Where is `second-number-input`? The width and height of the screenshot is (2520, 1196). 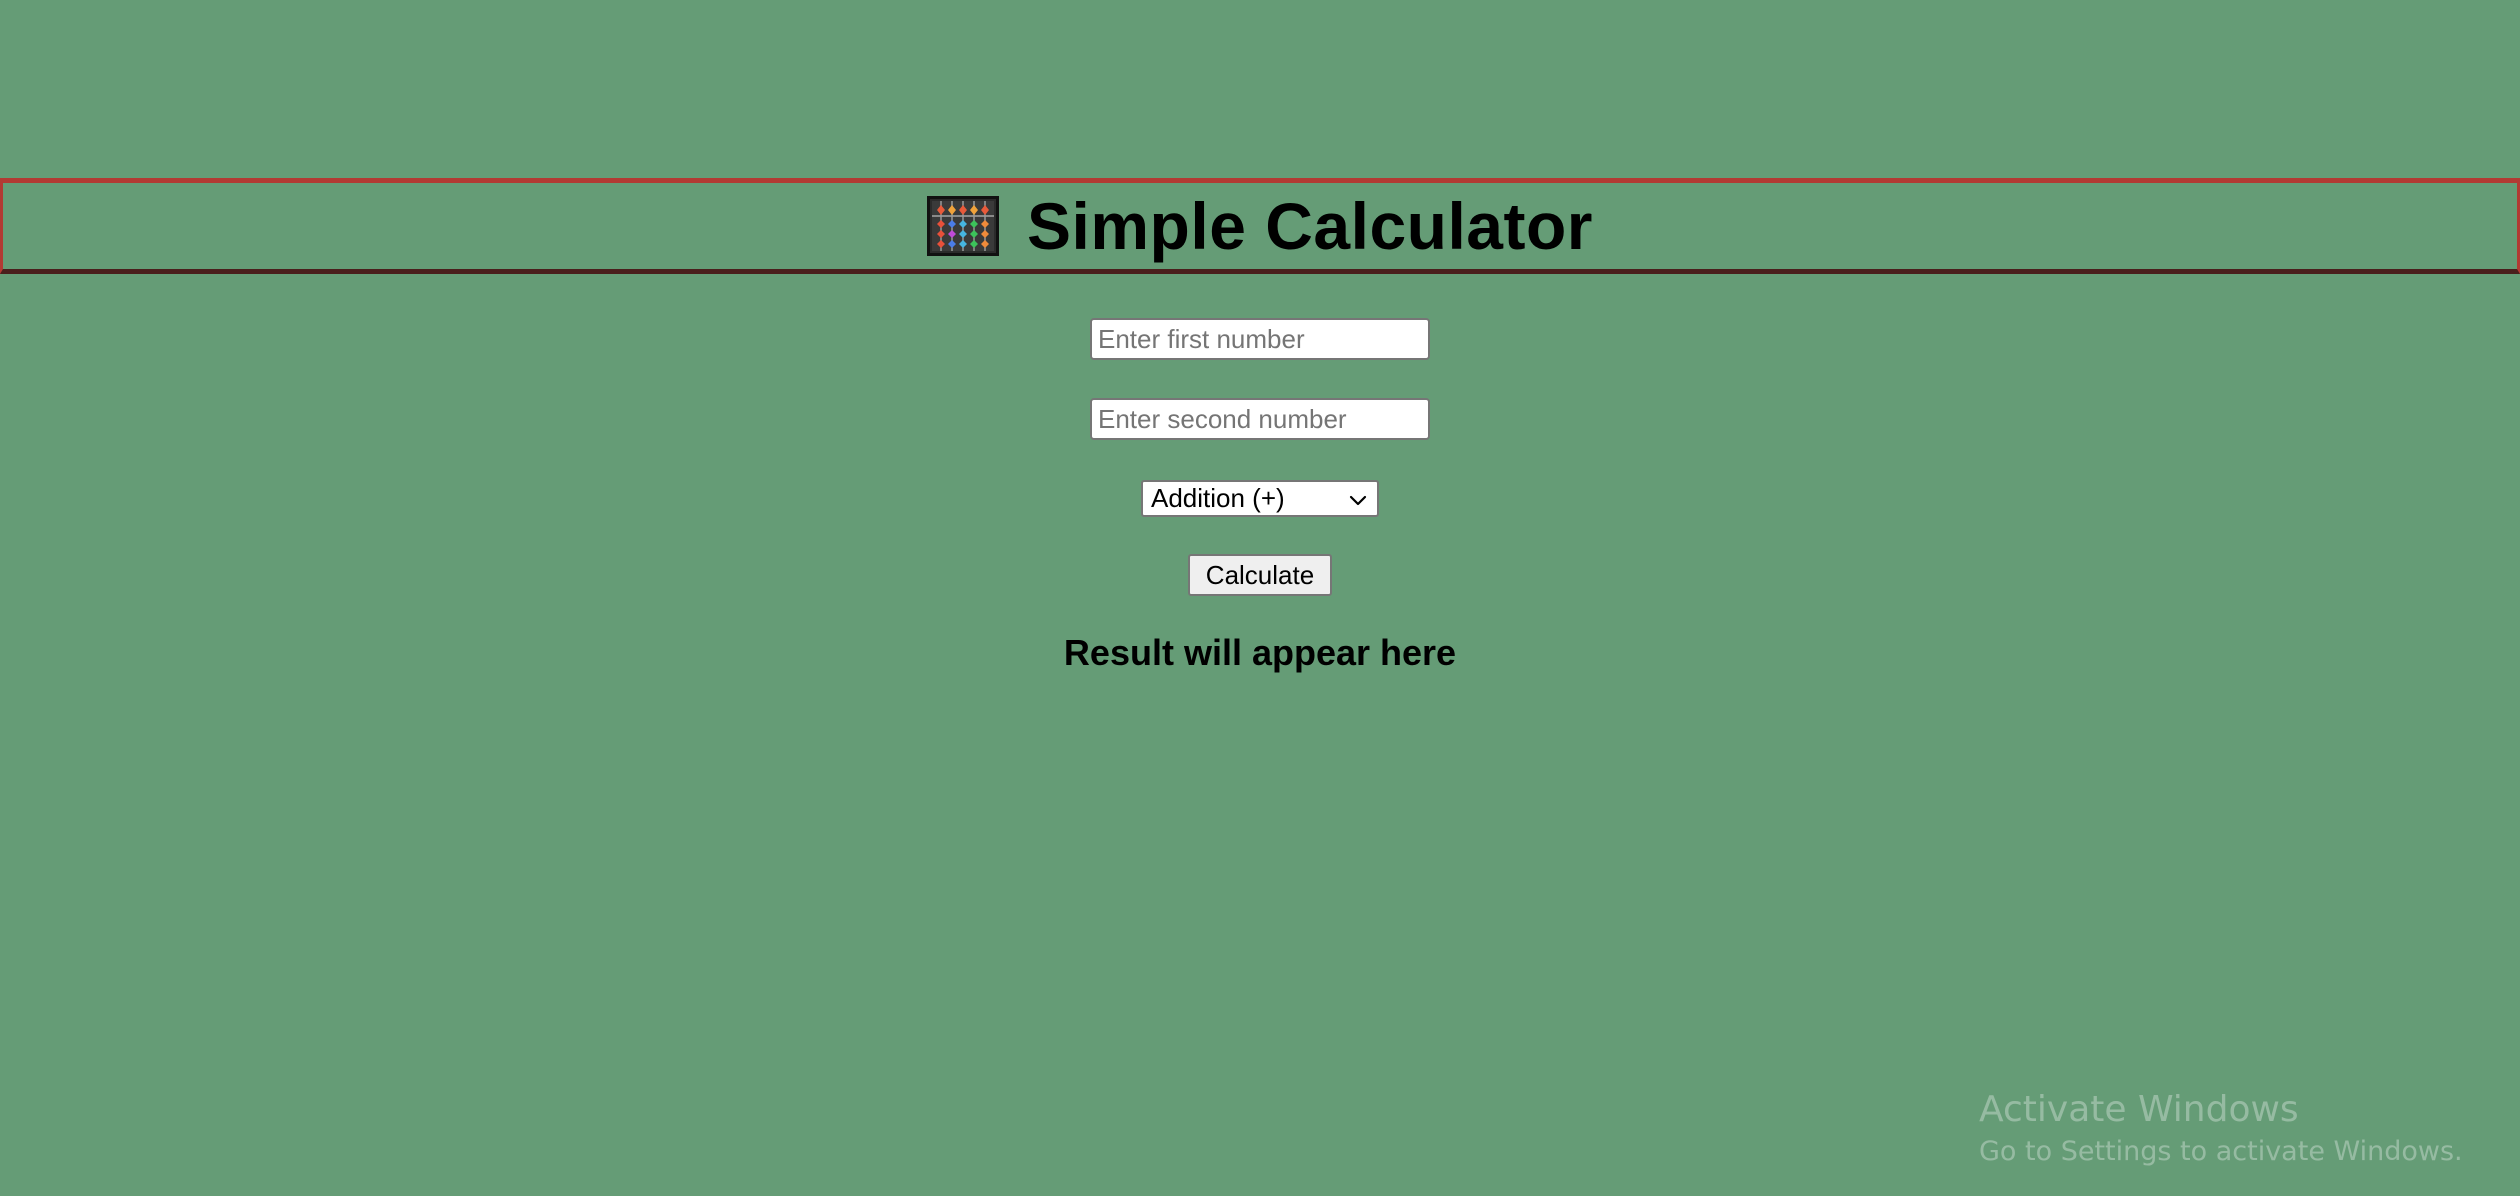 second-number-input is located at coordinates (1260, 419).